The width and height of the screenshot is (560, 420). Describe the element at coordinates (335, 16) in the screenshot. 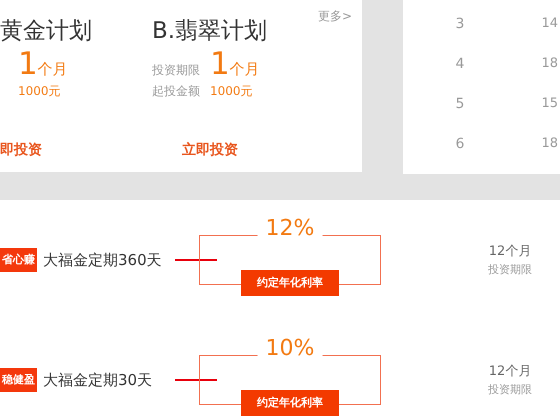

I see `more-link: 更多>` at that location.